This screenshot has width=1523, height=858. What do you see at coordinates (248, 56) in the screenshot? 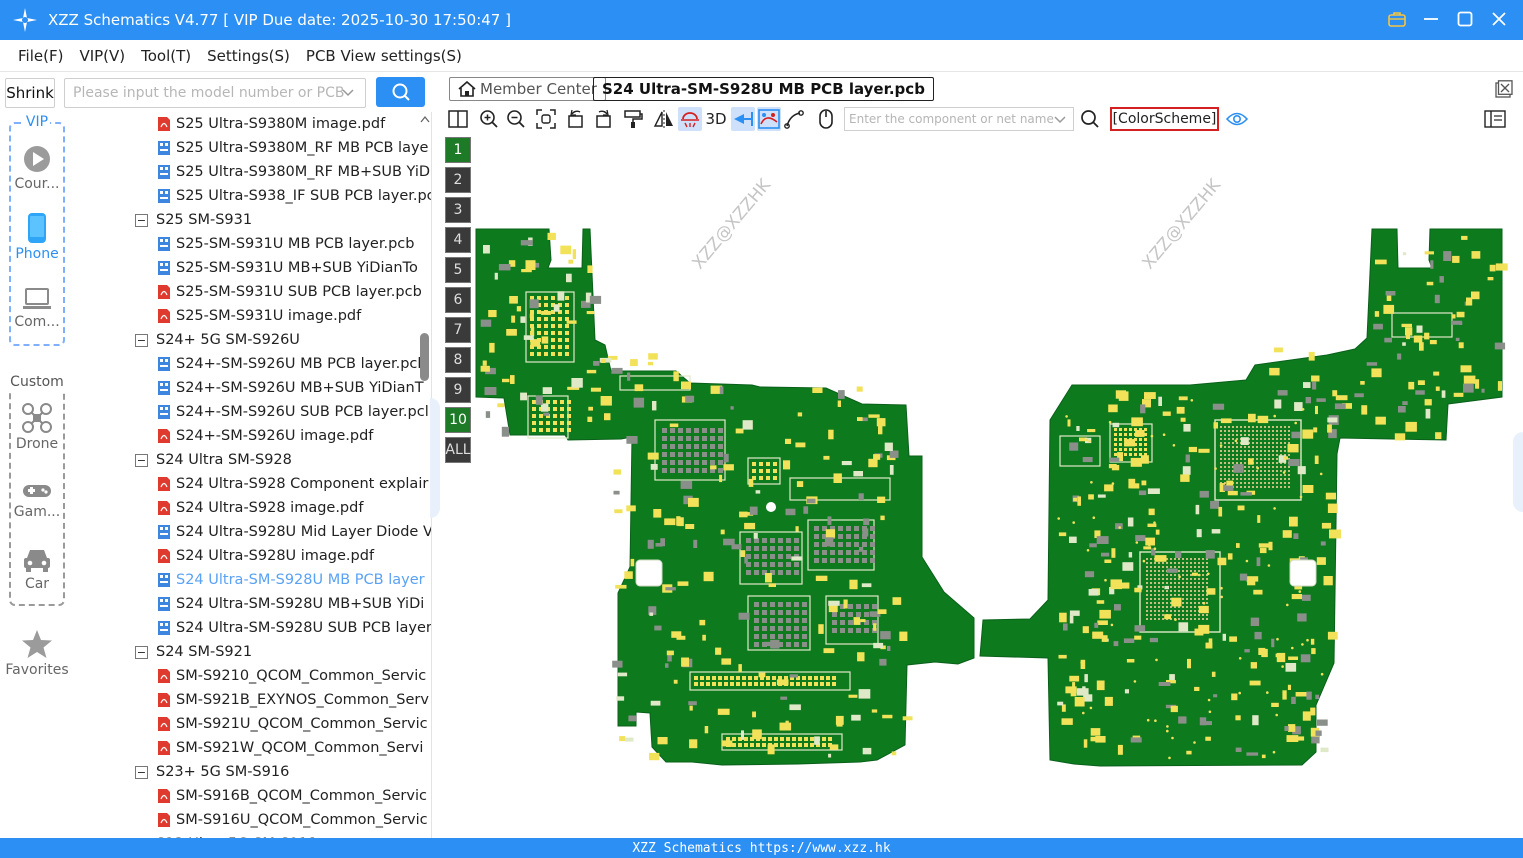
I see `menu-settings: Settings(S)` at bounding box center [248, 56].